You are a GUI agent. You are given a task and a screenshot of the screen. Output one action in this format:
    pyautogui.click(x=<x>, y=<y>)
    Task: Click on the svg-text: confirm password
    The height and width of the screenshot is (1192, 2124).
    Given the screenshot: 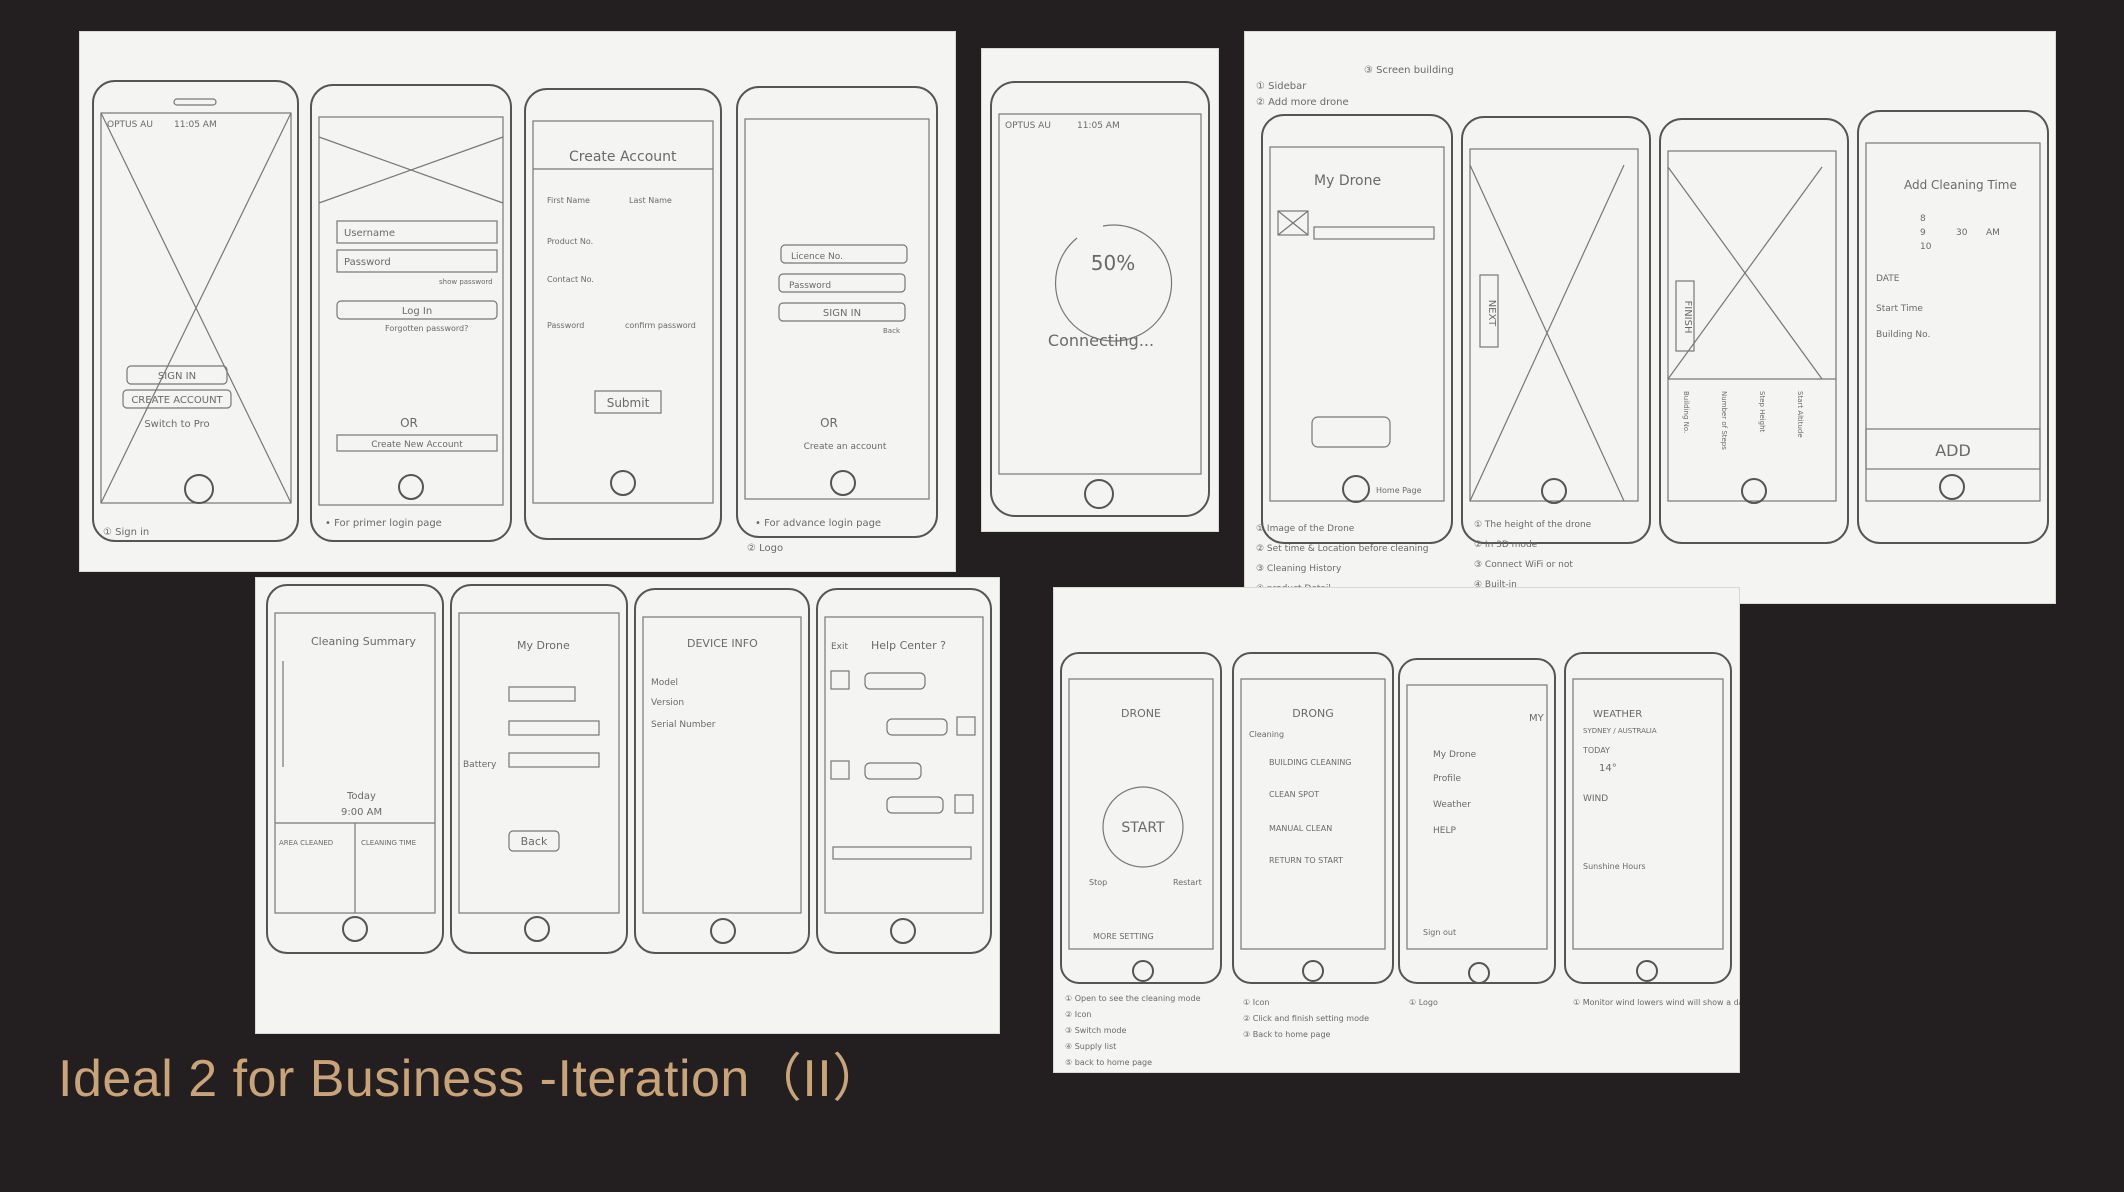 What is the action you would take?
    pyautogui.click(x=660, y=325)
    